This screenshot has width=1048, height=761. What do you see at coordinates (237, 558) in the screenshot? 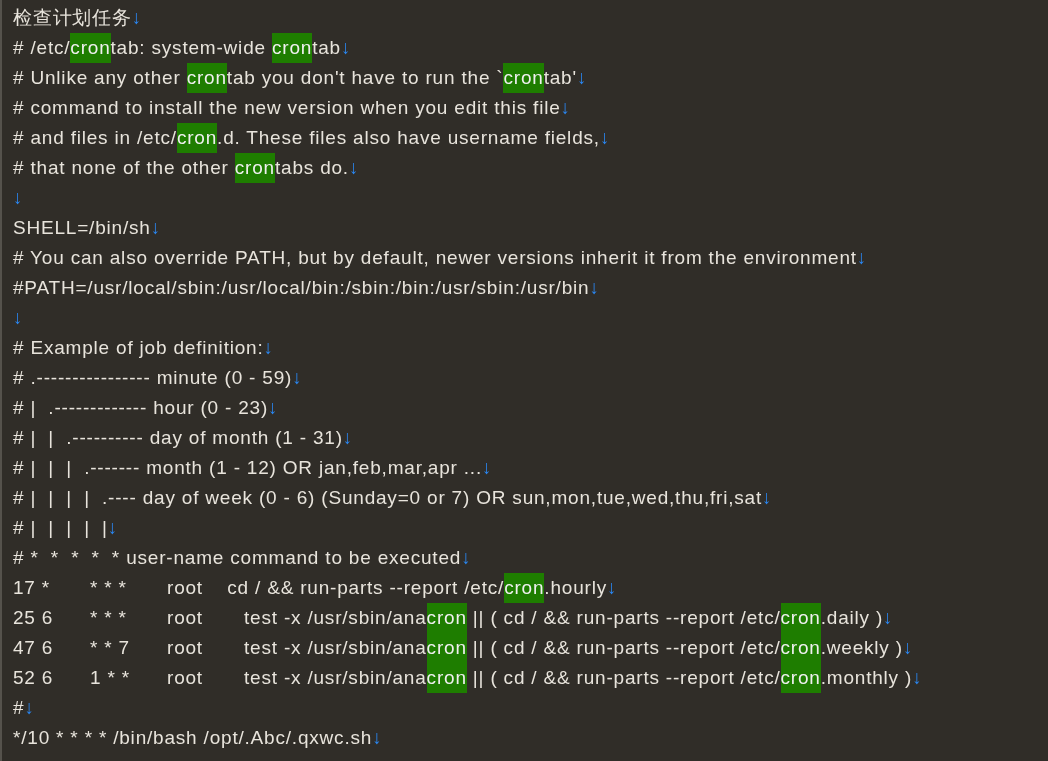
I see `code-text: # * * * * * user-name command to be executed` at bounding box center [237, 558].